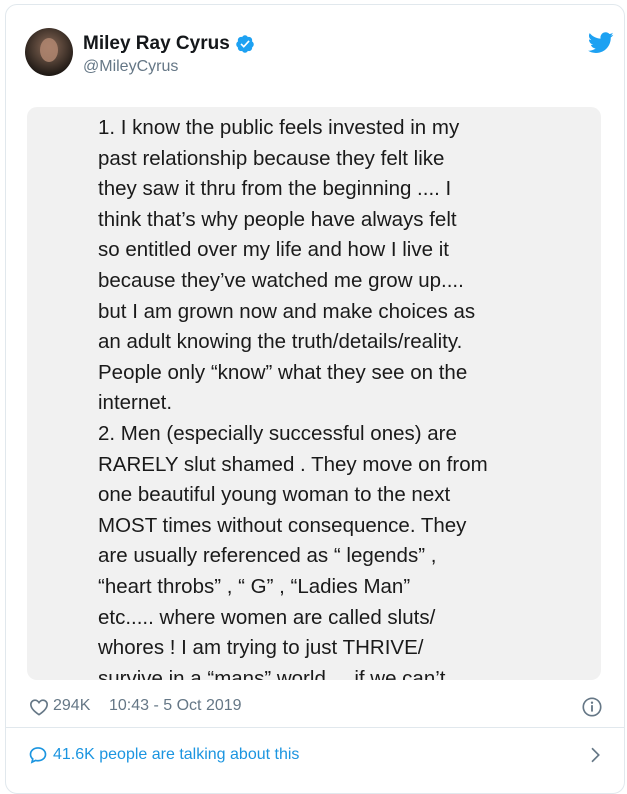 Image resolution: width=627 pixels, height=794 pixels. What do you see at coordinates (277, 219) in the screenshot?
I see `image-text-line: think that’s why people have always felt` at bounding box center [277, 219].